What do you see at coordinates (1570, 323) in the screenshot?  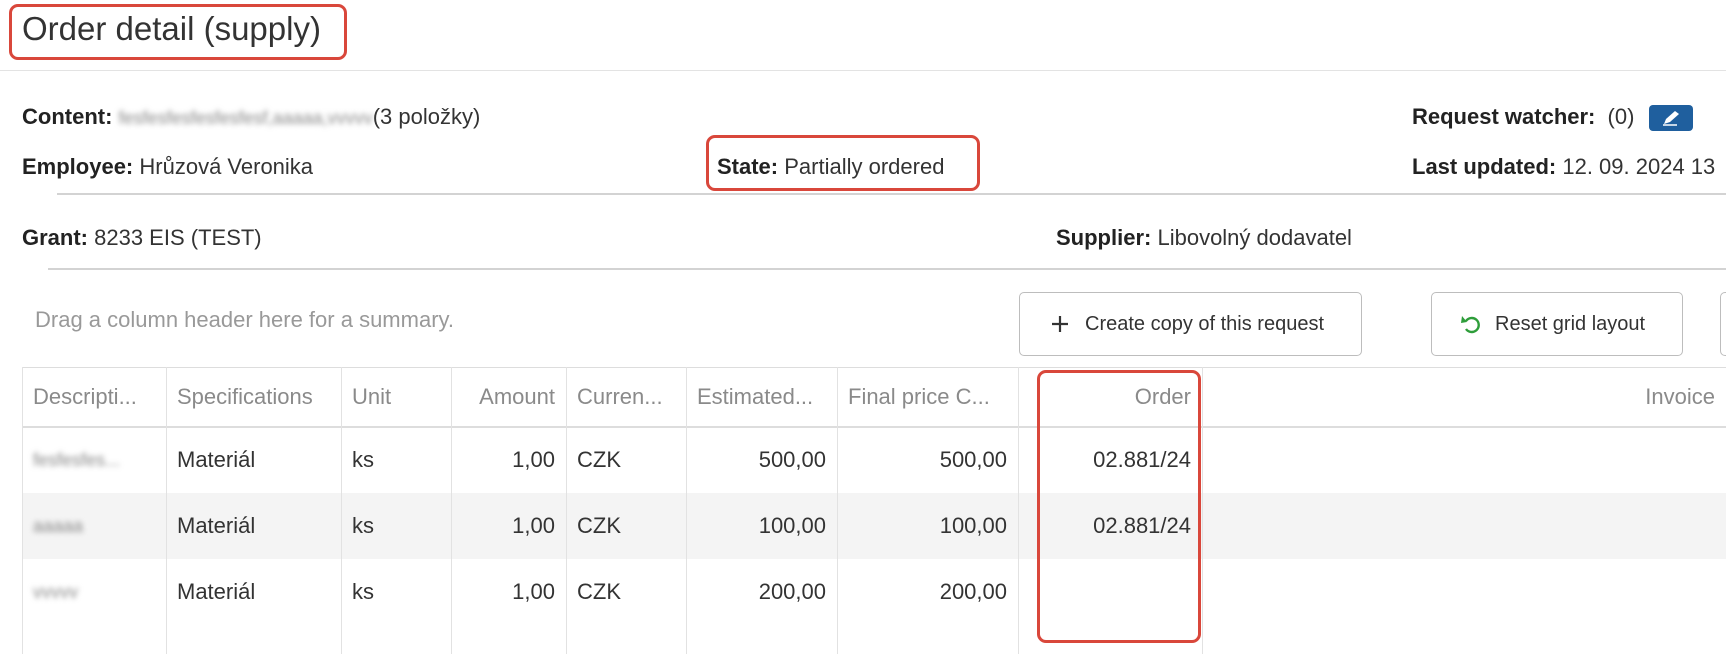 I see `reset-grid-label: Reset grid layout` at bounding box center [1570, 323].